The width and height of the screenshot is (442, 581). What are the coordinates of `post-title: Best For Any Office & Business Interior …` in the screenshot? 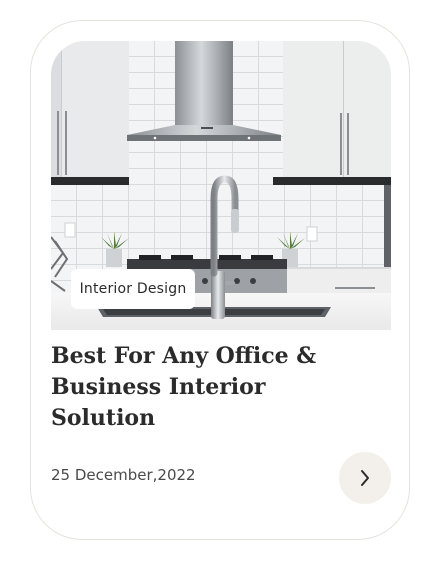 It's located at (201, 387).